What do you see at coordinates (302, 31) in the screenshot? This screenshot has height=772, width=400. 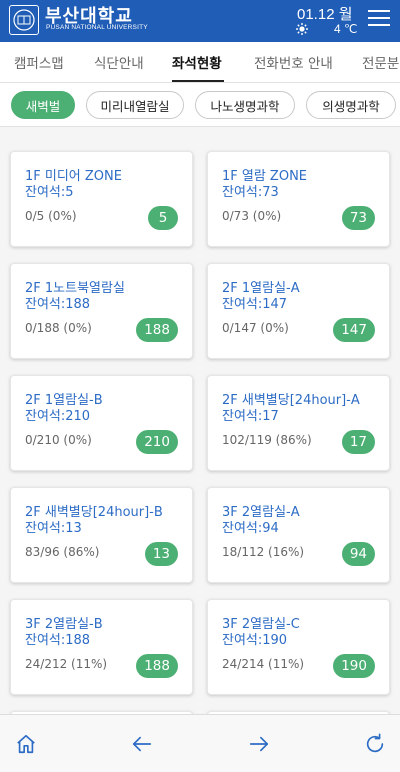 I see `sun-icon` at bounding box center [302, 31].